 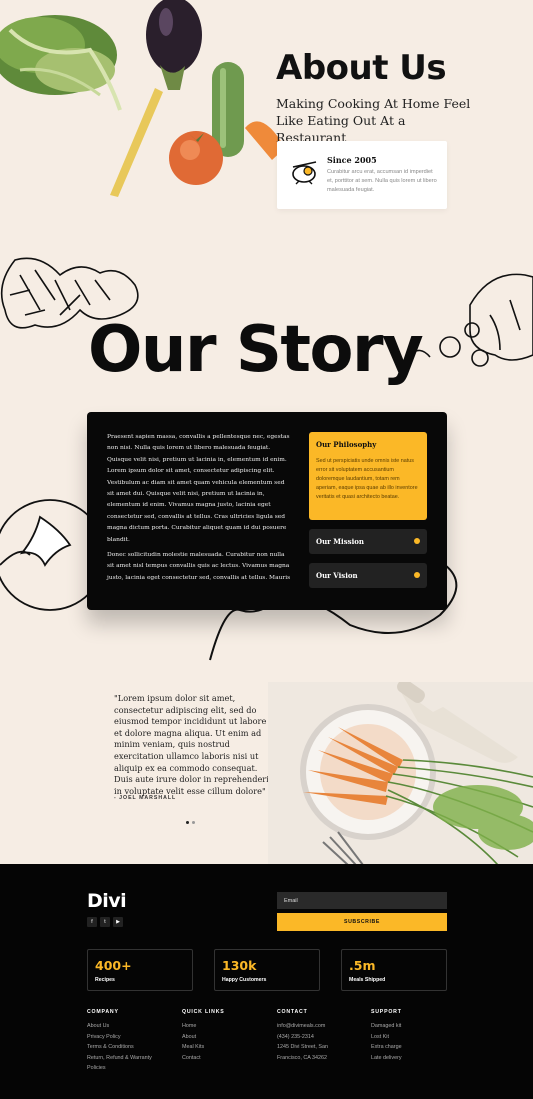 I want to click on footer-link: Late delivery, so click(x=416, y=1058).